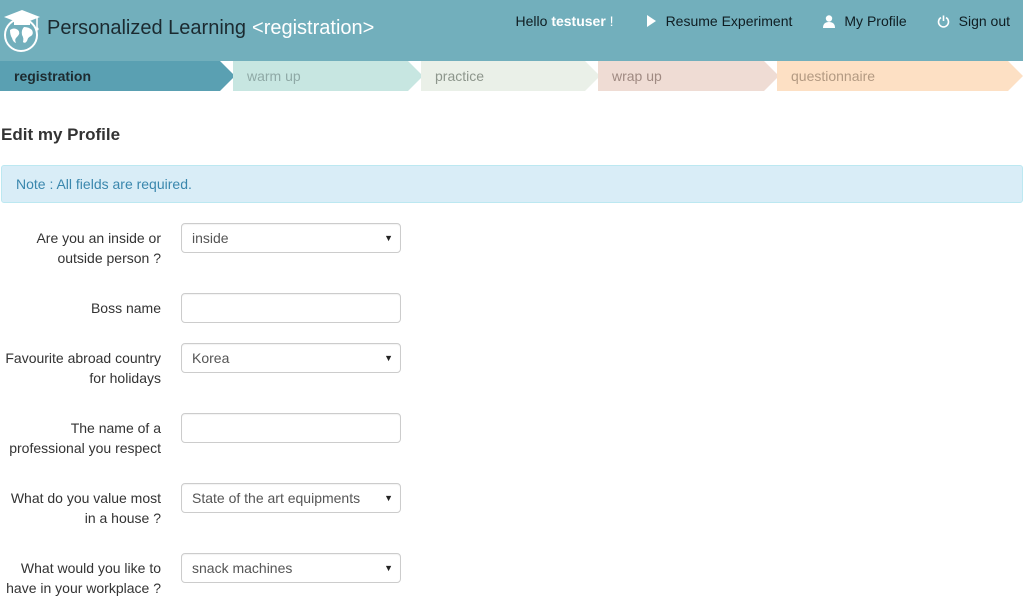 This screenshot has width=1023, height=603. I want to click on username: testuser, so click(578, 21).